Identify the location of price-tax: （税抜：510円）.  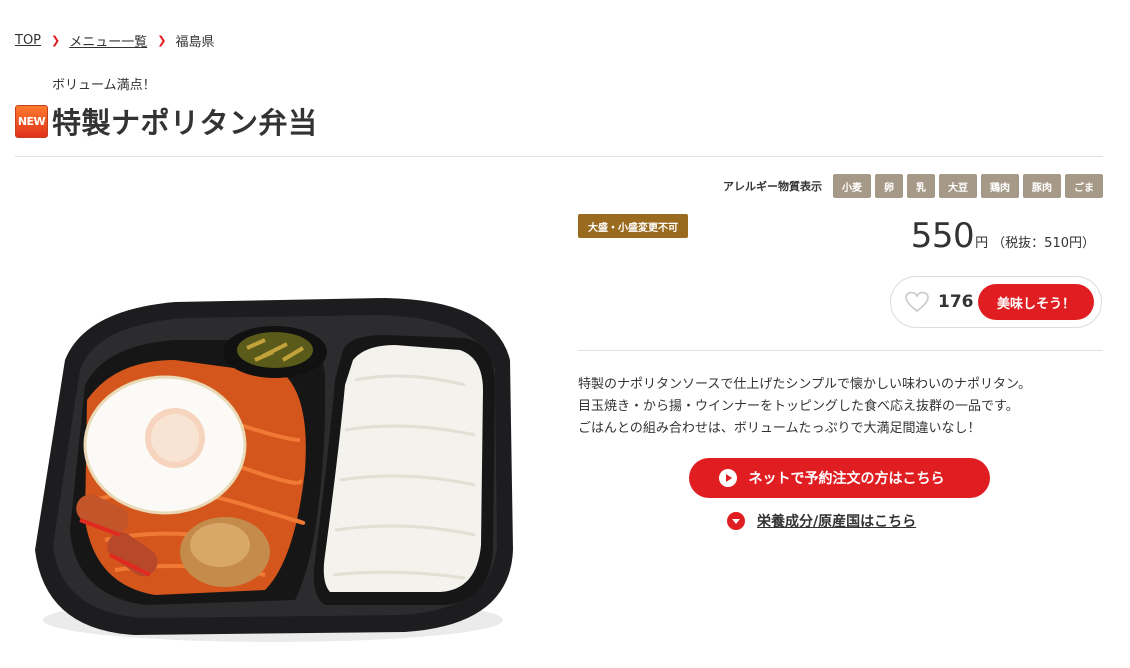
(1043, 243).